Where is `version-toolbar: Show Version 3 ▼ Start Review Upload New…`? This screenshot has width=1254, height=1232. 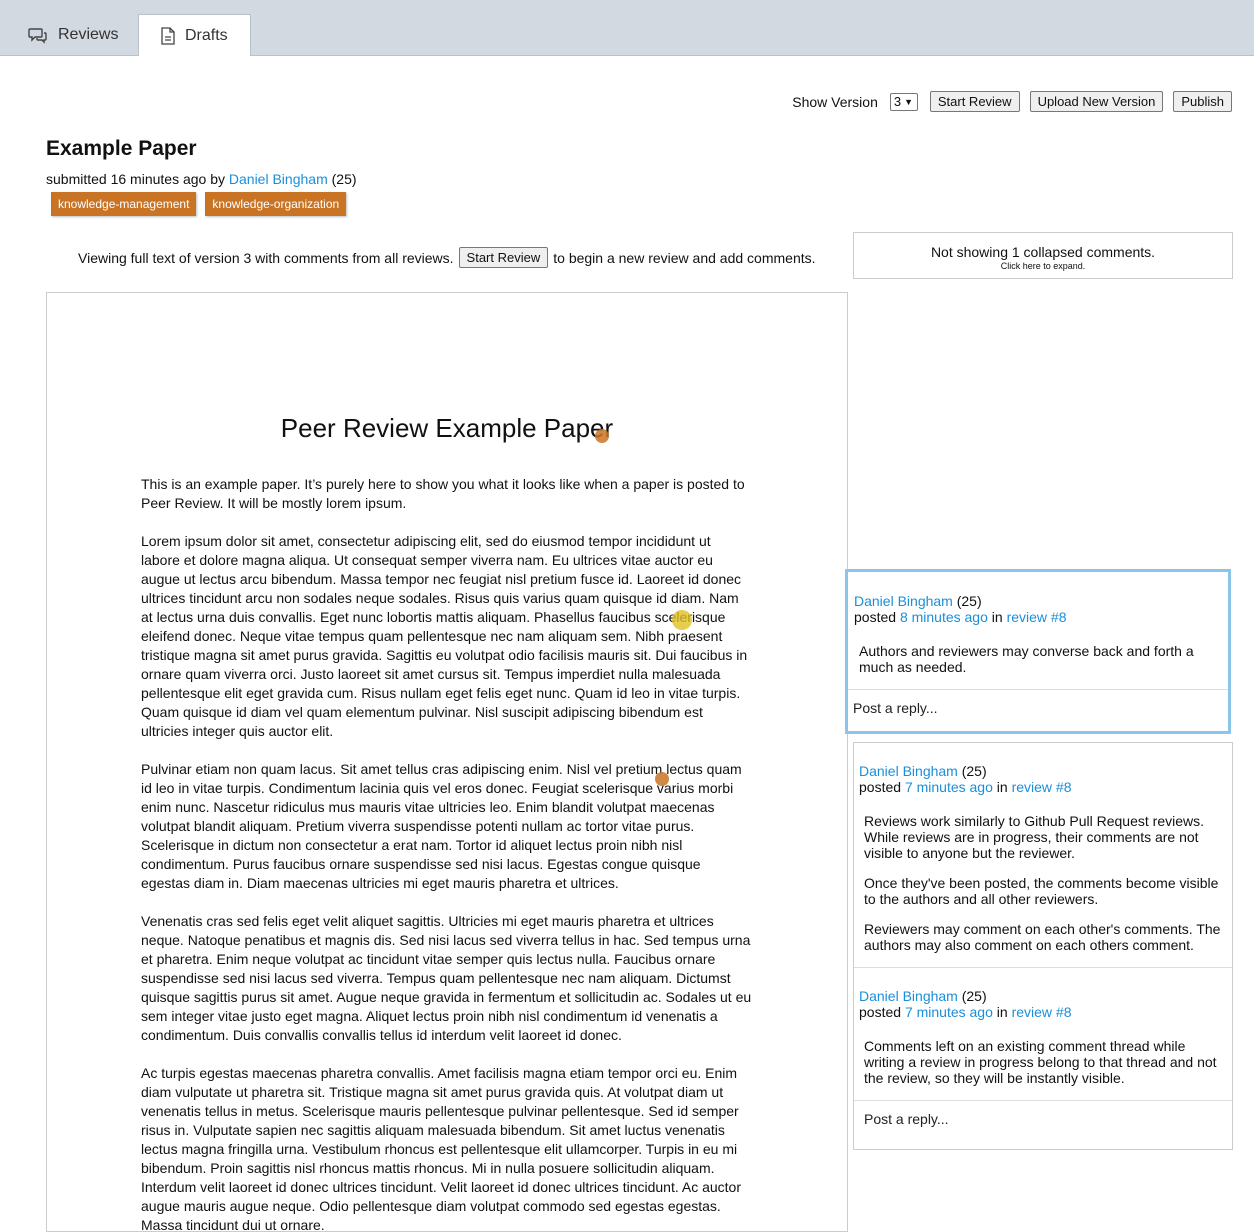
version-toolbar: Show Version 3 ▼ Start Review Upload New… is located at coordinates (1012, 101).